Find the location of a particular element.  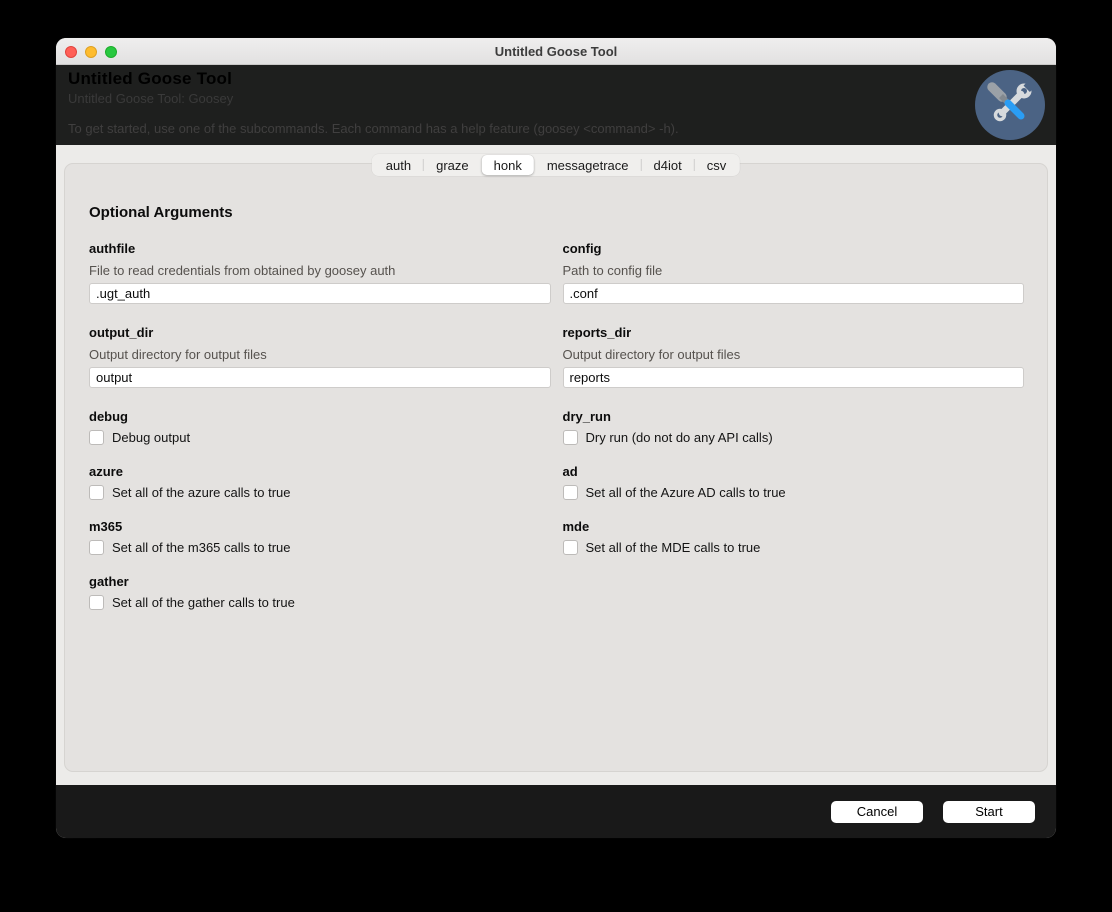

mde-checkbox is located at coordinates (570, 547).